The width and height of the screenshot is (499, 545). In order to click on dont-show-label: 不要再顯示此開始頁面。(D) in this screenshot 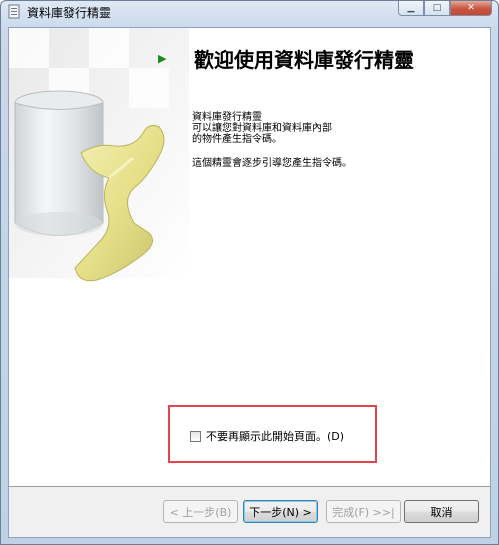, I will do `click(275, 436)`.